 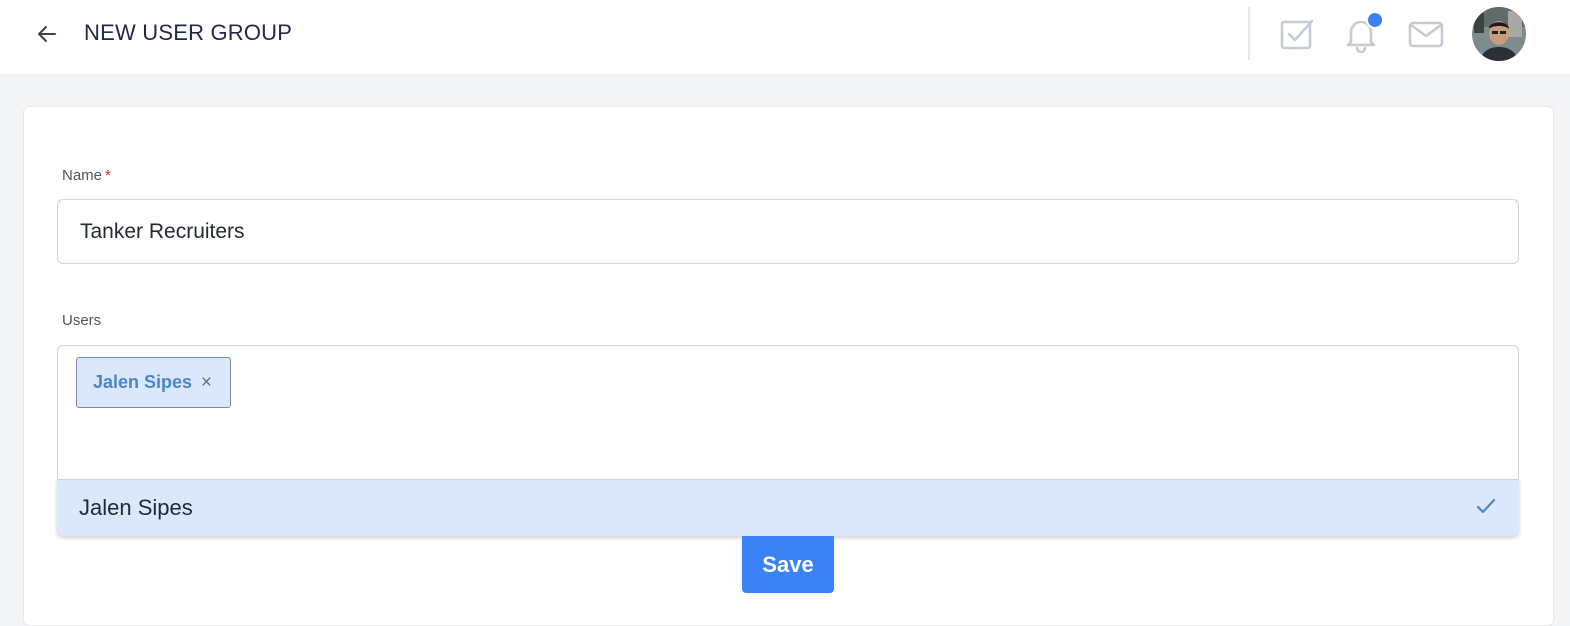 I want to click on tasks-button, so click(x=1297, y=34).